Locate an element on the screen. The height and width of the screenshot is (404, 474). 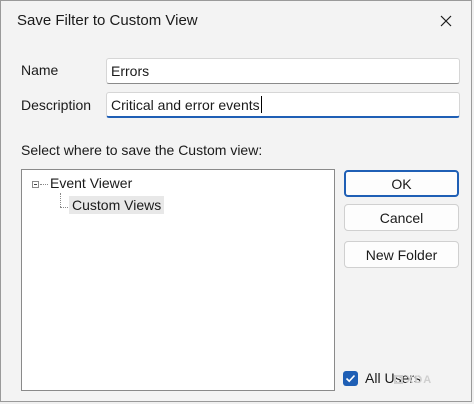
new-folder-button: New Folder is located at coordinates (401, 254).